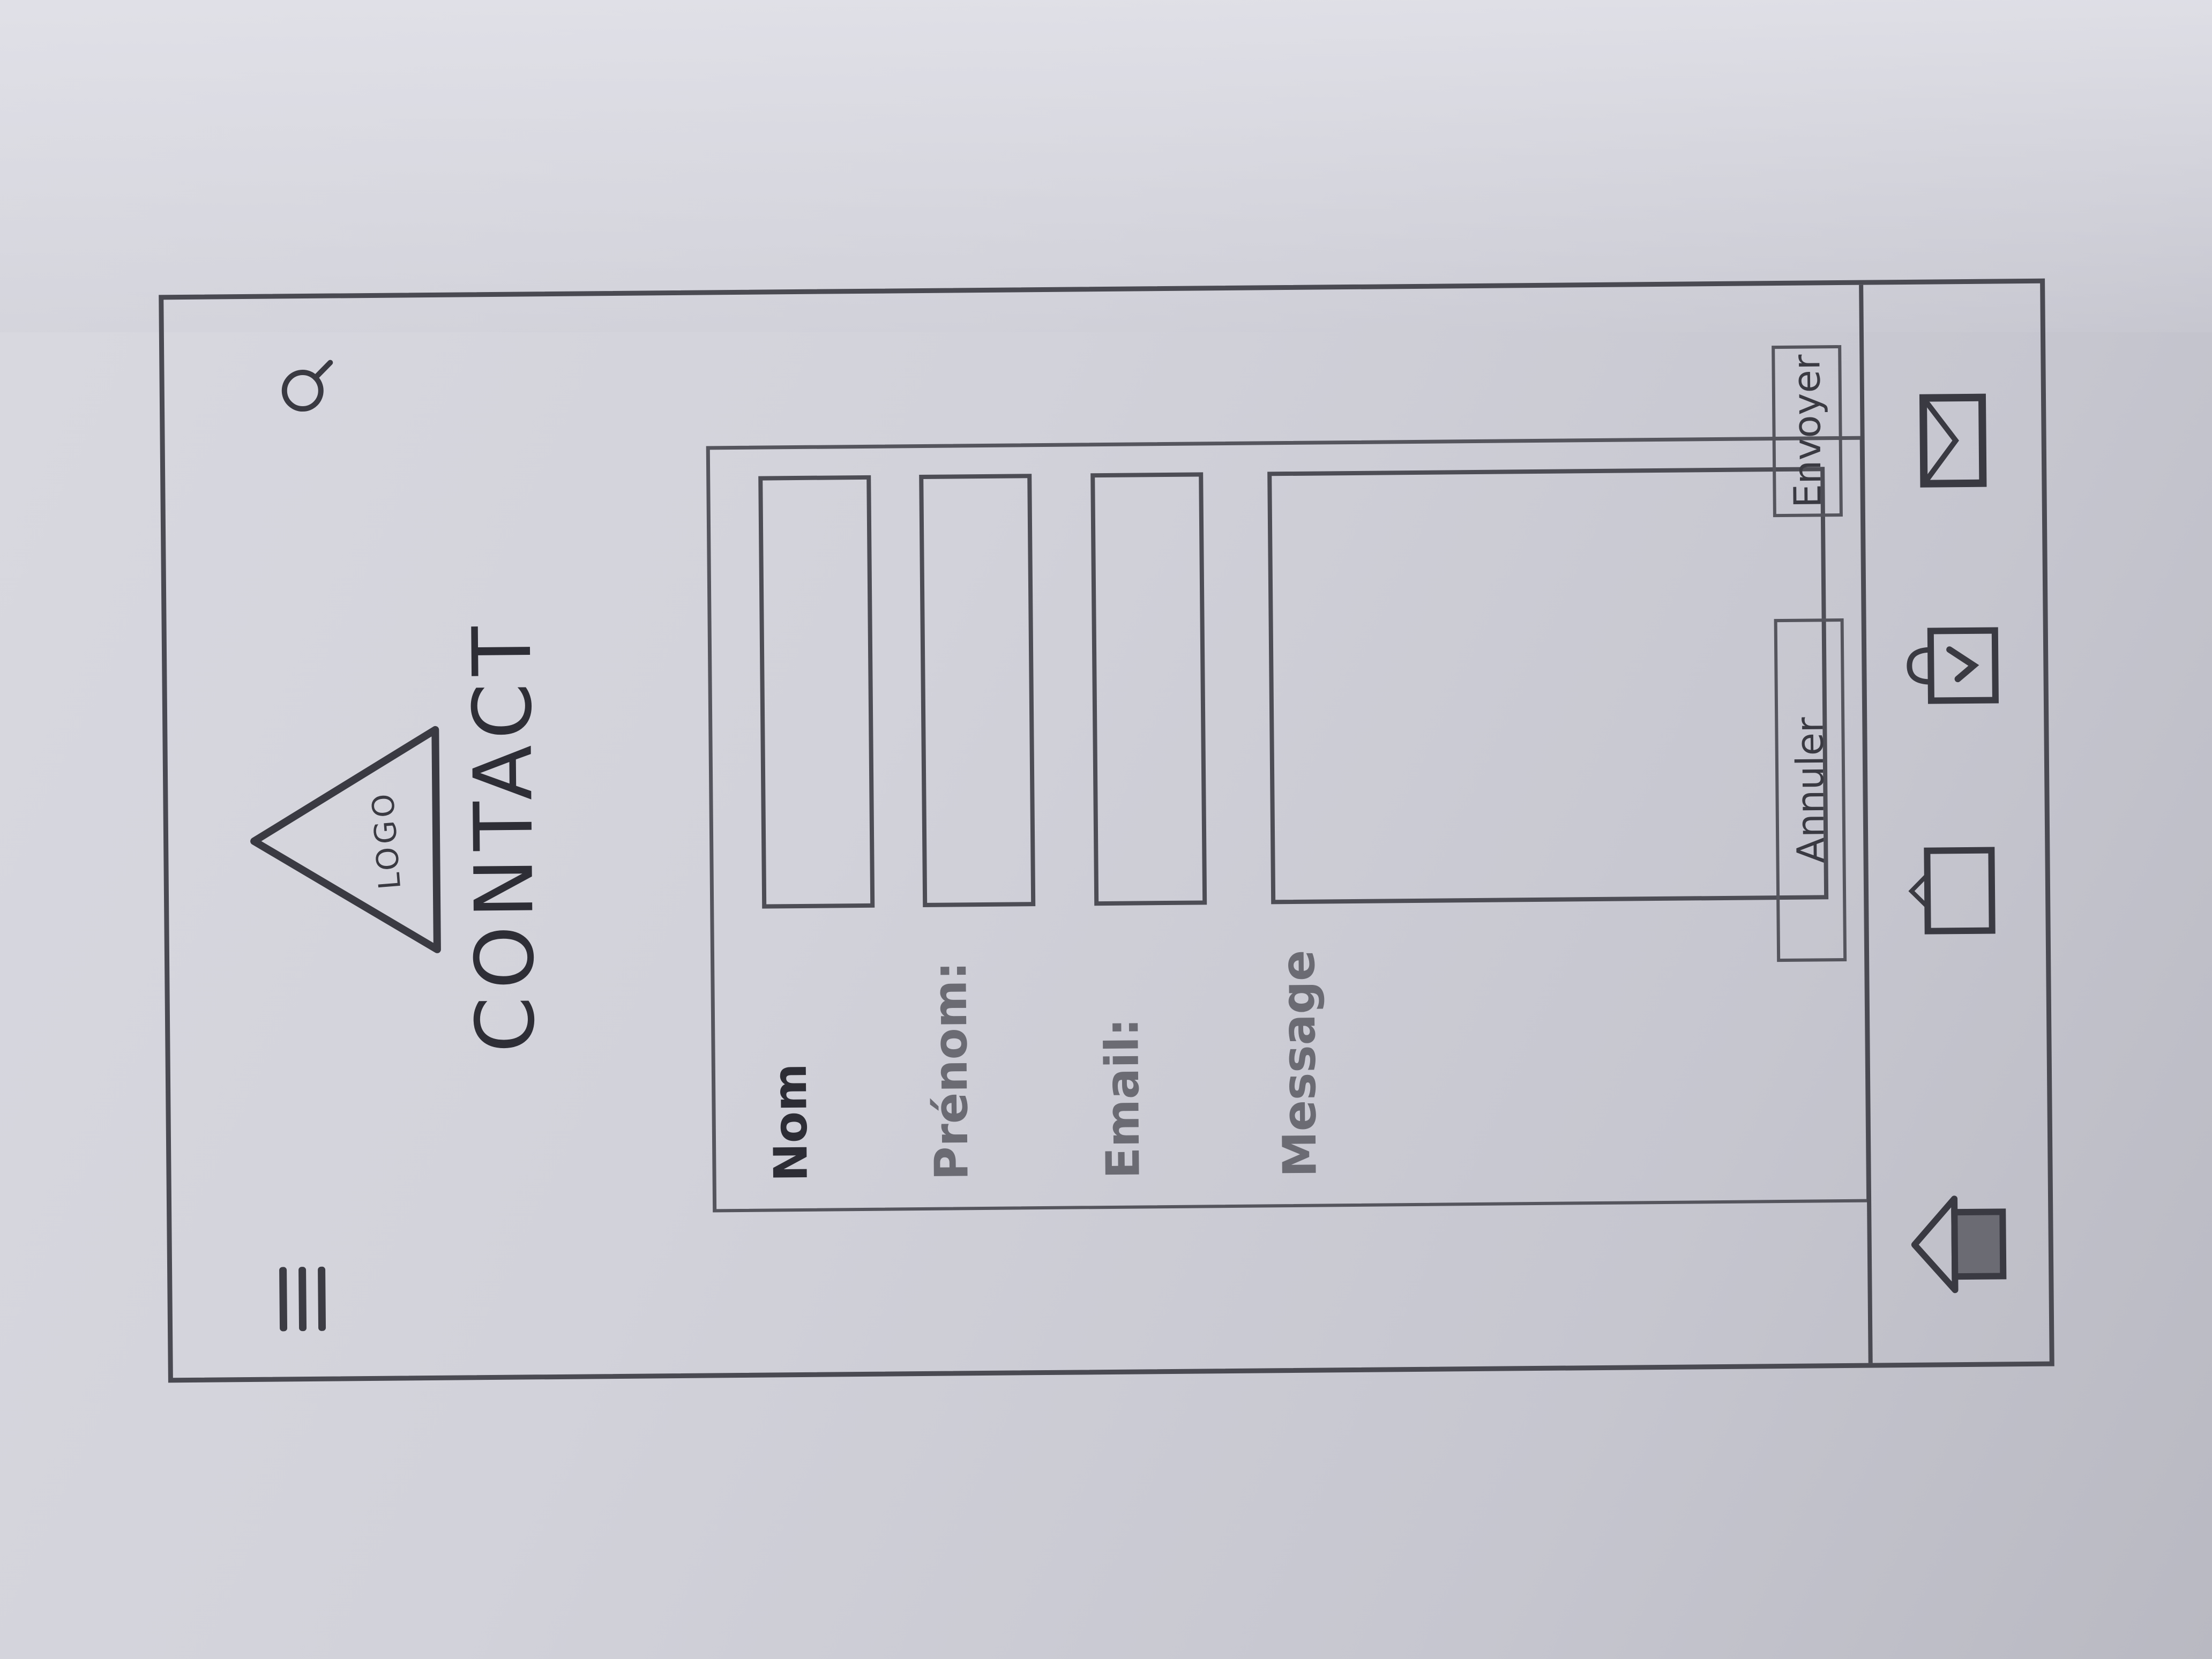  Describe the element at coordinates (1807, 431) in the screenshot. I see `submit-button: Envoyer` at that location.